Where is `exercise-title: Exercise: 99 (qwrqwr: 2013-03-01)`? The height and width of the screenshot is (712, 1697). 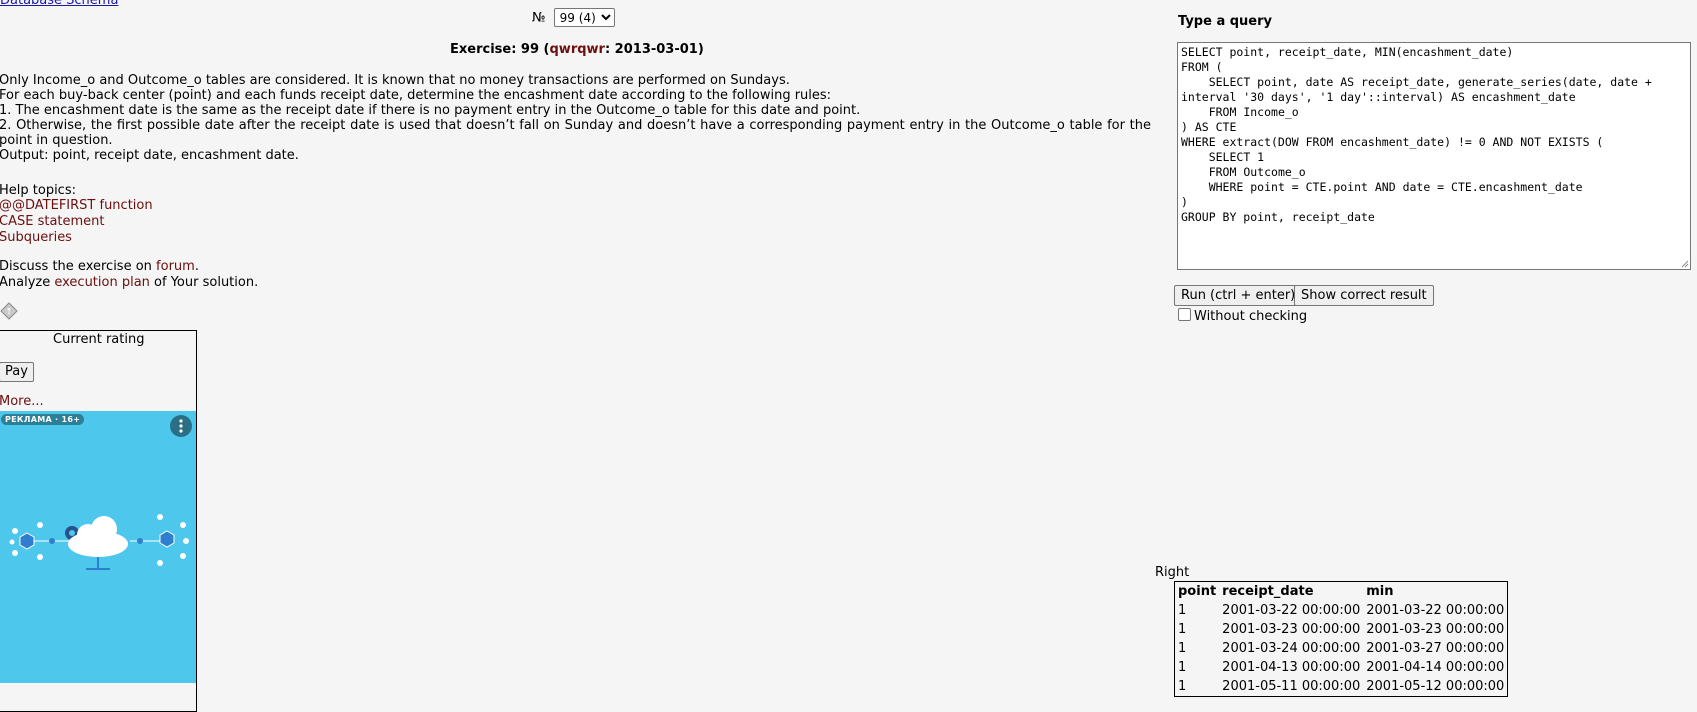
exercise-title: Exercise: 99 (qwrqwr: 2013-03-01) is located at coordinates (577, 49).